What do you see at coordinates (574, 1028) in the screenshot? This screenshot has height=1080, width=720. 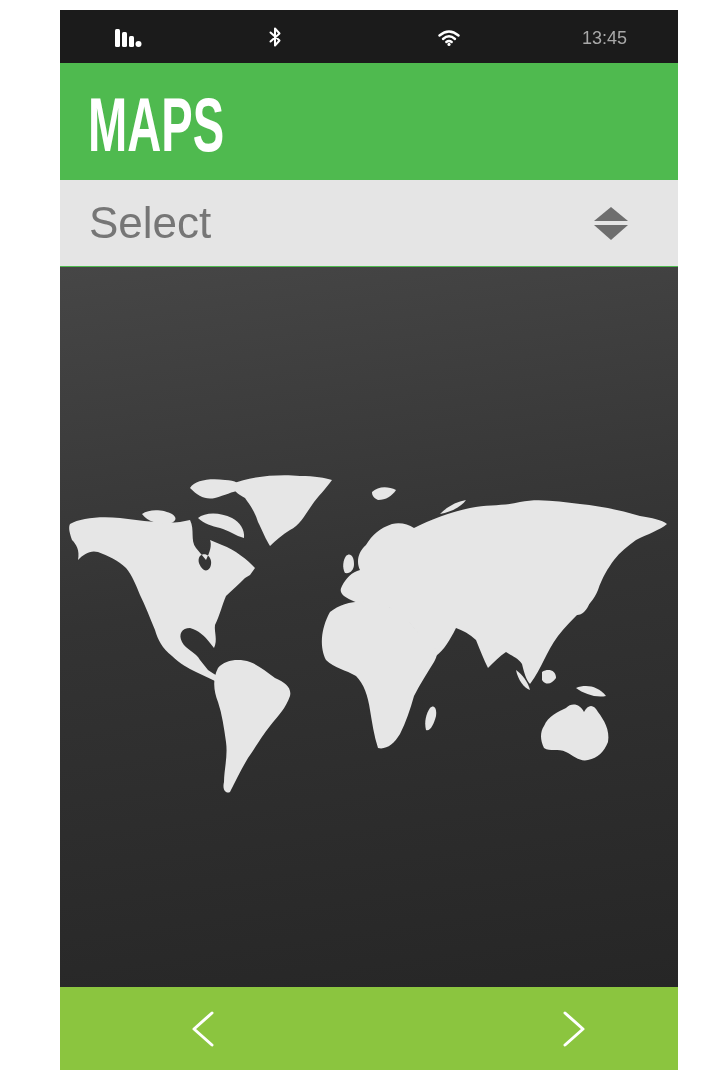 I see `chevron-right-icon` at bounding box center [574, 1028].